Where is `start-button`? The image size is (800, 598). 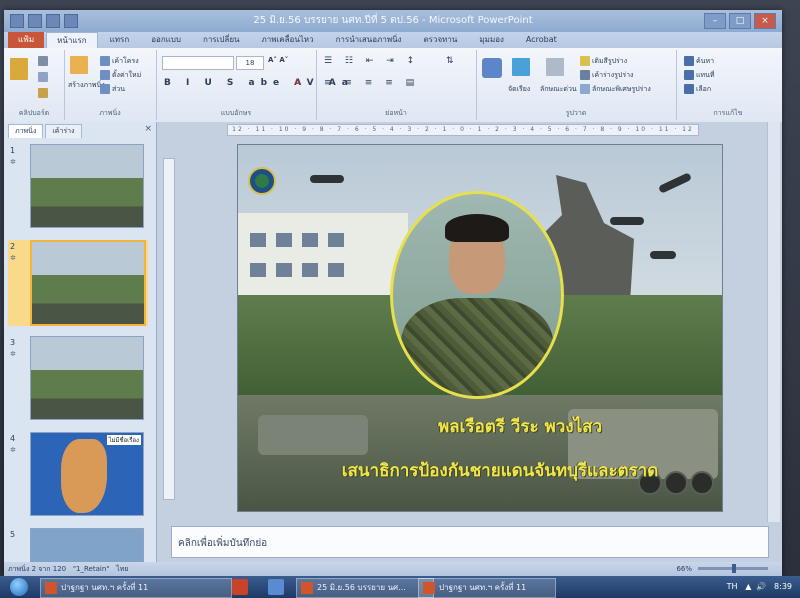 start-button is located at coordinates (19, 587).